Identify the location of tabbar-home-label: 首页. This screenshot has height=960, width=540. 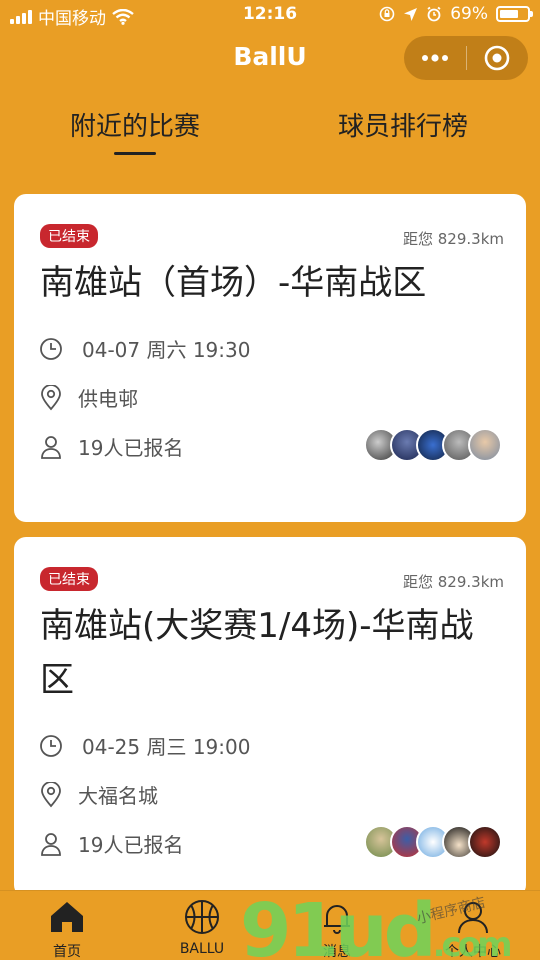
(67, 952).